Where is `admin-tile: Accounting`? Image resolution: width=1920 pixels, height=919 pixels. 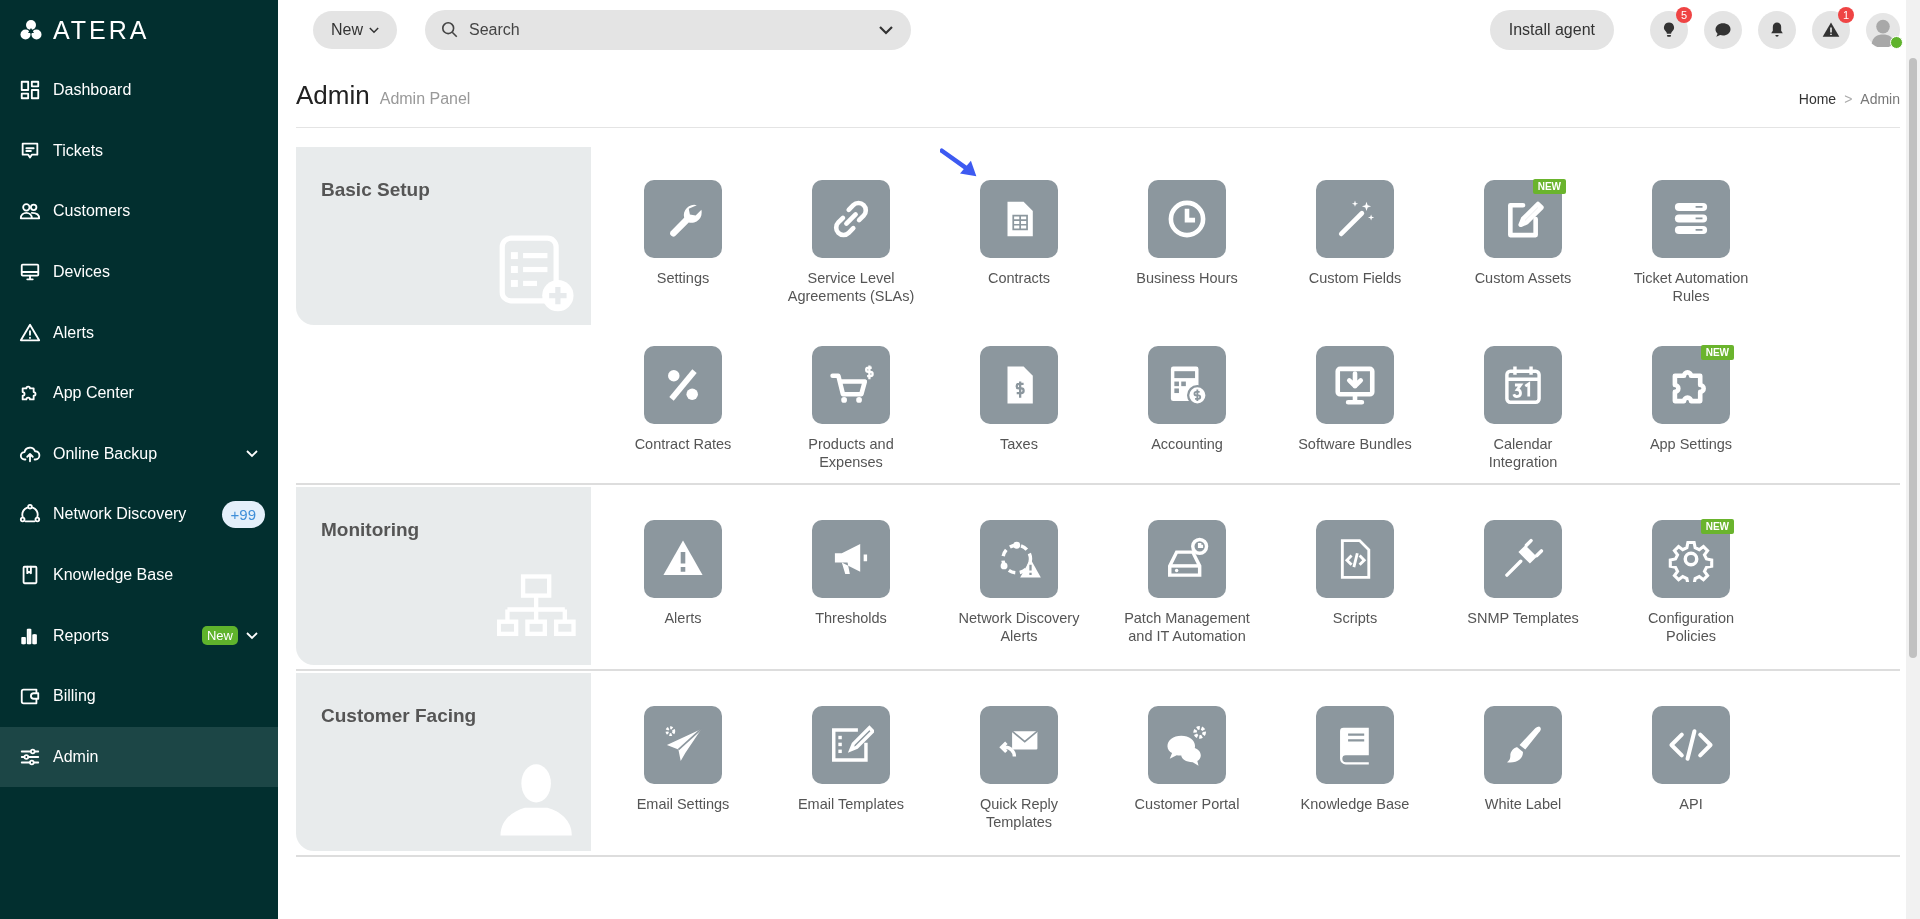
admin-tile: Accounting is located at coordinates (1187, 396).